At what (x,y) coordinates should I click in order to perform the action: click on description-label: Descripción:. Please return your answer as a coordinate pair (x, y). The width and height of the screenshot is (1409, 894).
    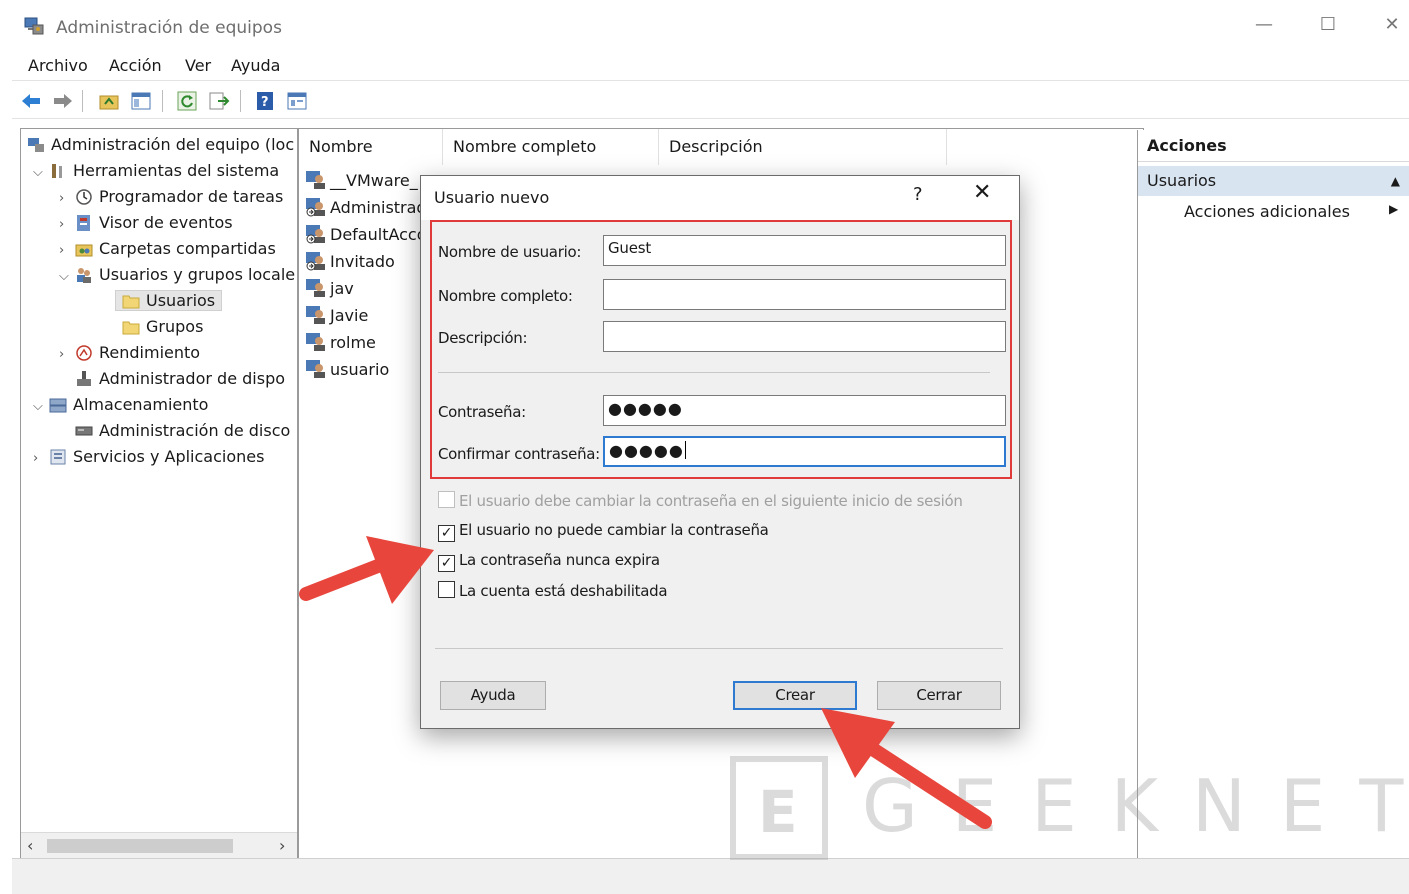
    Looking at the image, I should click on (483, 338).